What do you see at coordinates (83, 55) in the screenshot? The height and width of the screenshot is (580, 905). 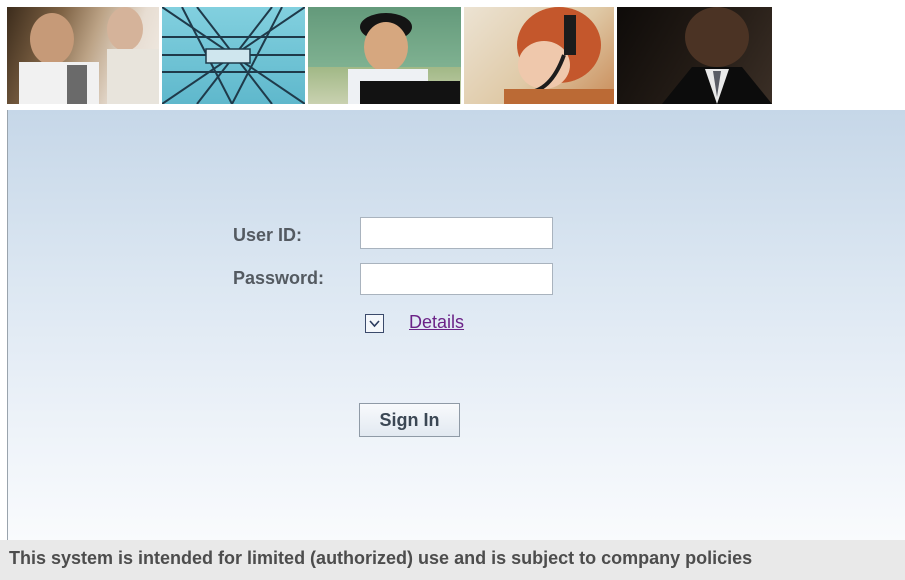 I see `banner-photo-business-meeting` at bounding box center [83, 55].